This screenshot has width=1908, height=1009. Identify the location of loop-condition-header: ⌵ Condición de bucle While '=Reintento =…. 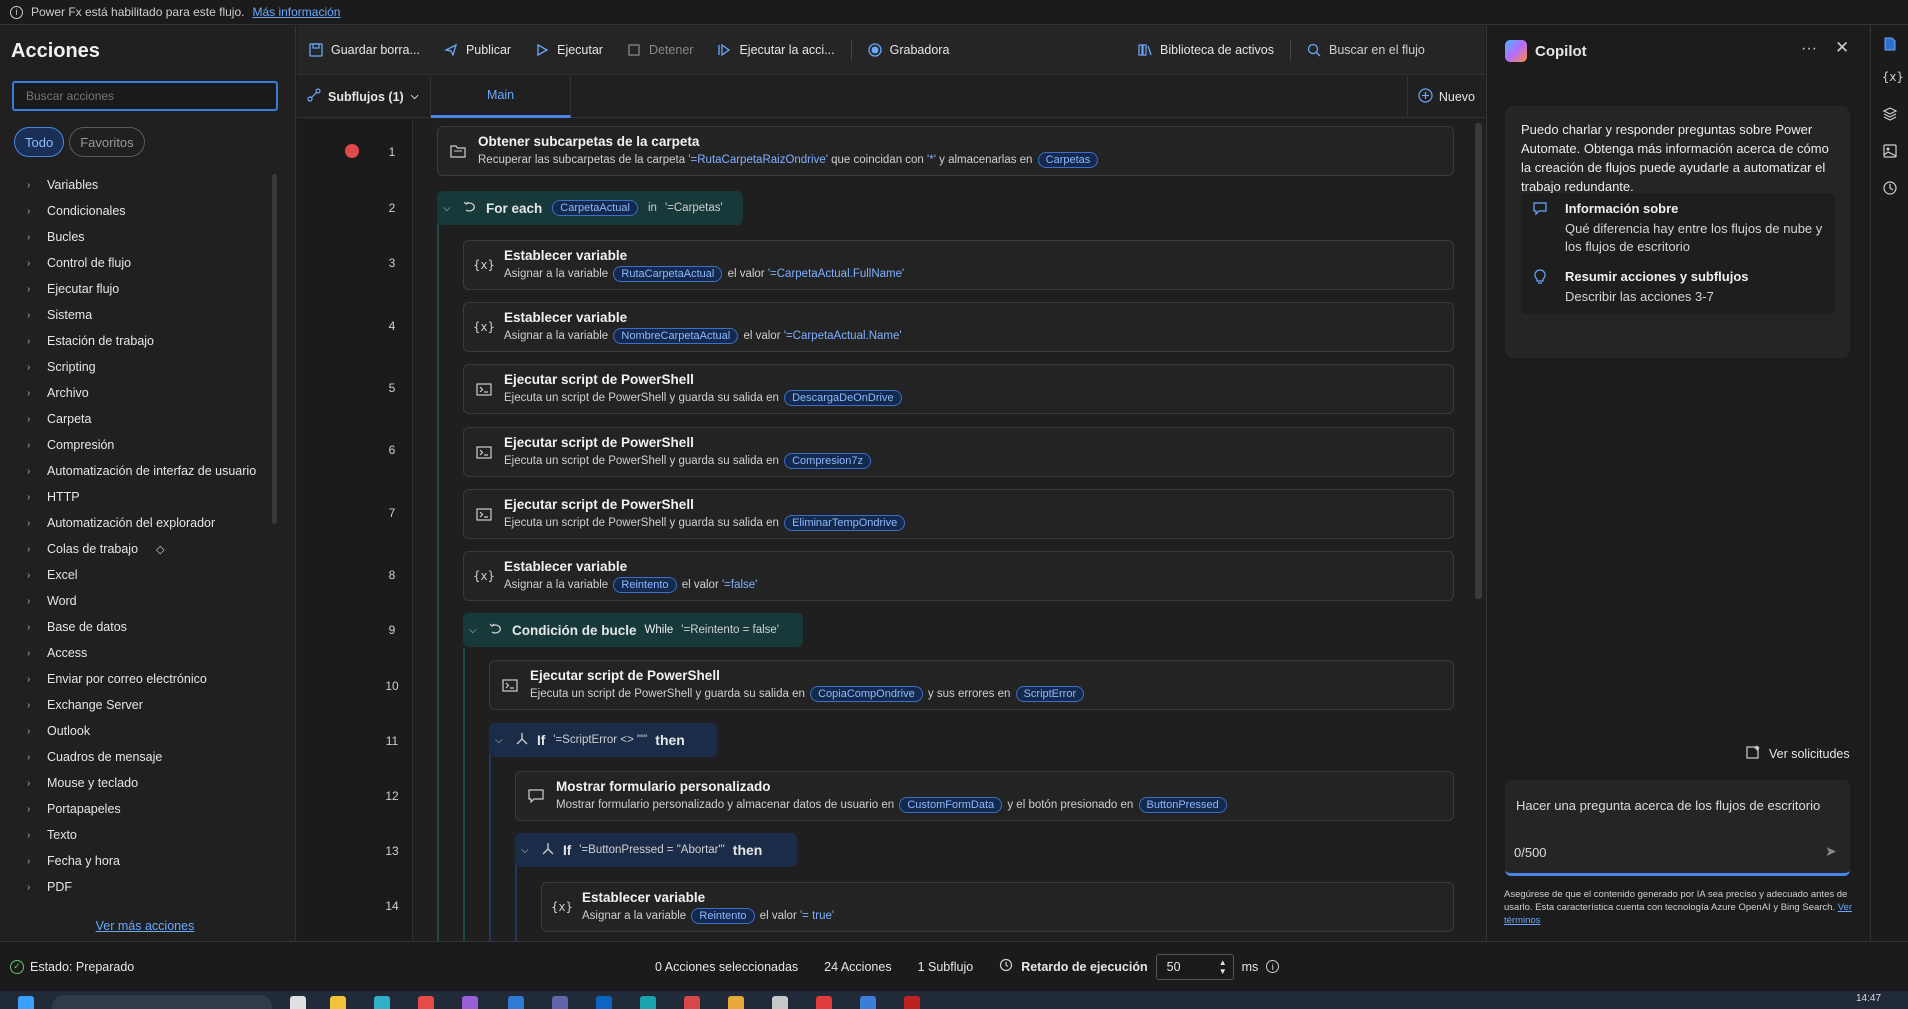
(633, 630).